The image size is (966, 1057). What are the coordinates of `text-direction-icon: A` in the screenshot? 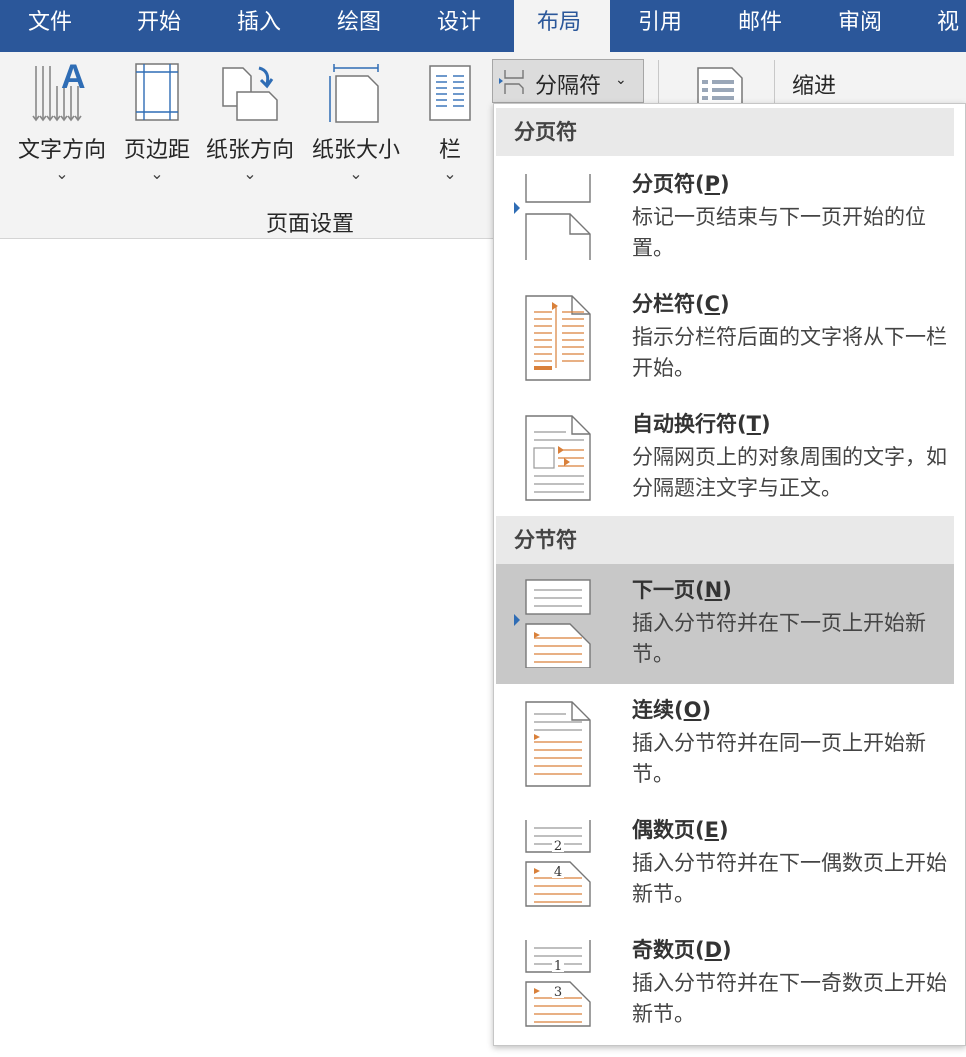 It's located at (59, 92).